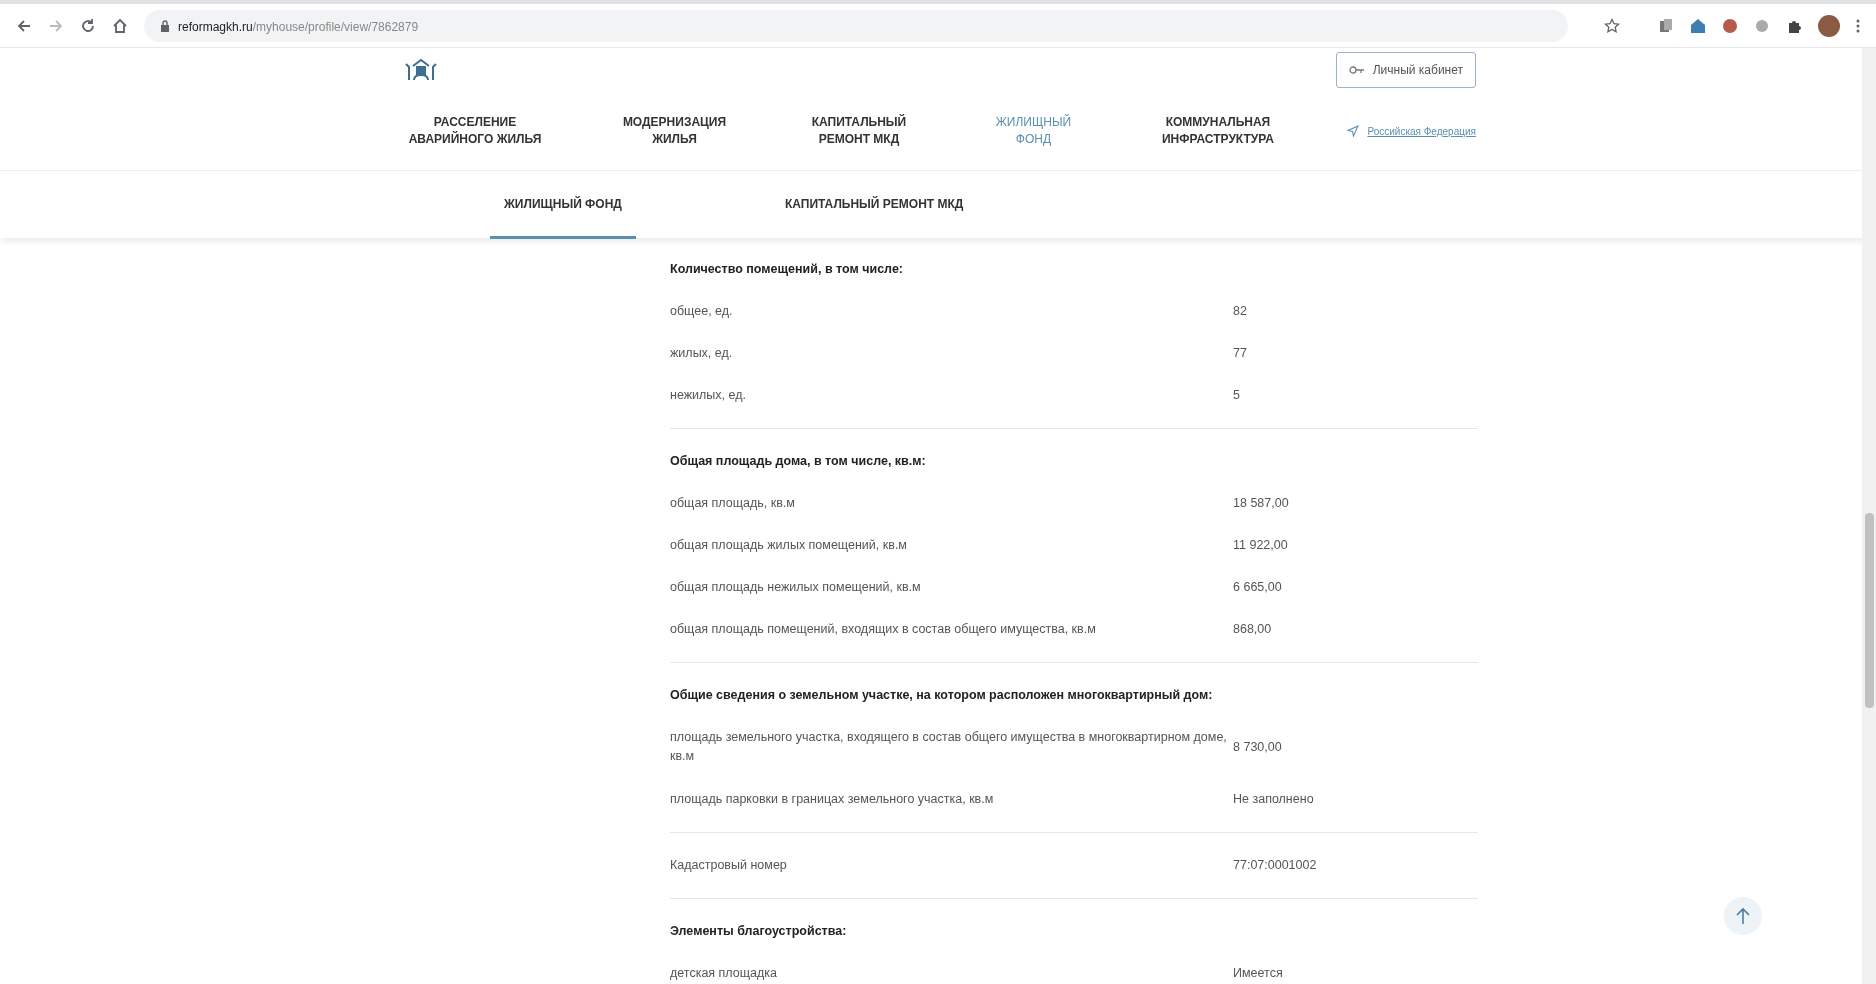  I want to click on field-value: 8 730,00, so click(1257, 747).